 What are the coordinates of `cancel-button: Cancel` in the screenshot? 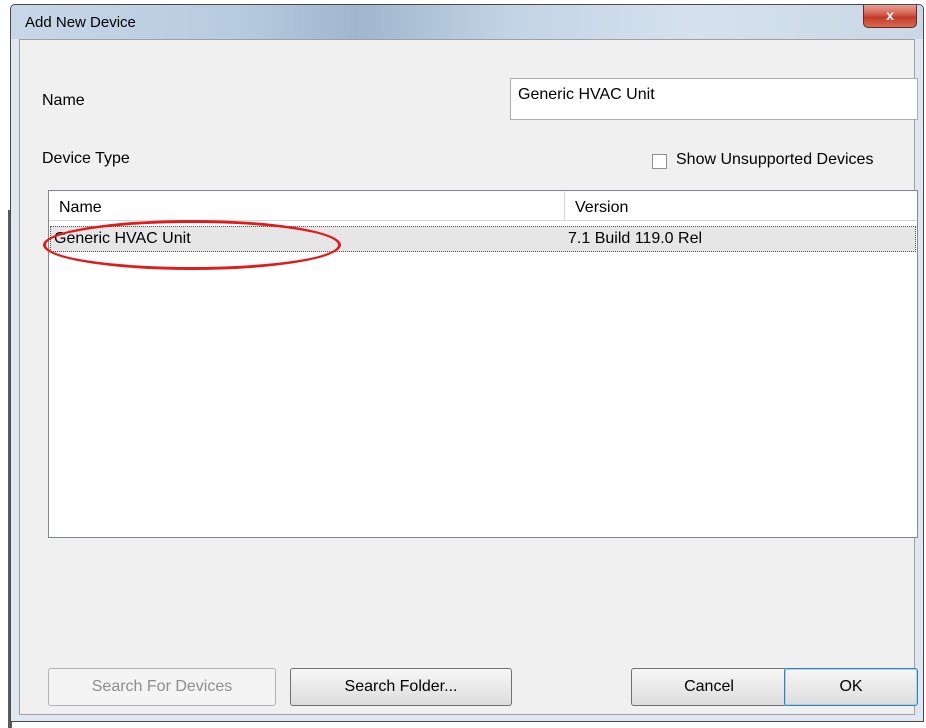 It's located at (709, 687).